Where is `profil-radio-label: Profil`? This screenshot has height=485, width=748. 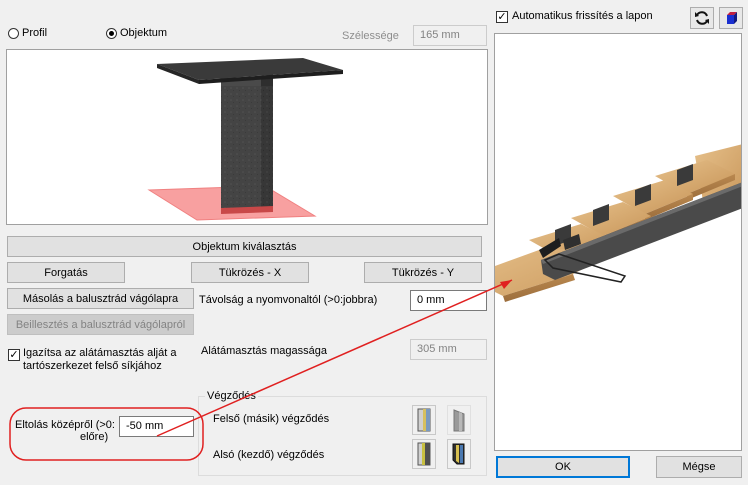 profil-radio-label: Profil is located at coordinates (34, 33).